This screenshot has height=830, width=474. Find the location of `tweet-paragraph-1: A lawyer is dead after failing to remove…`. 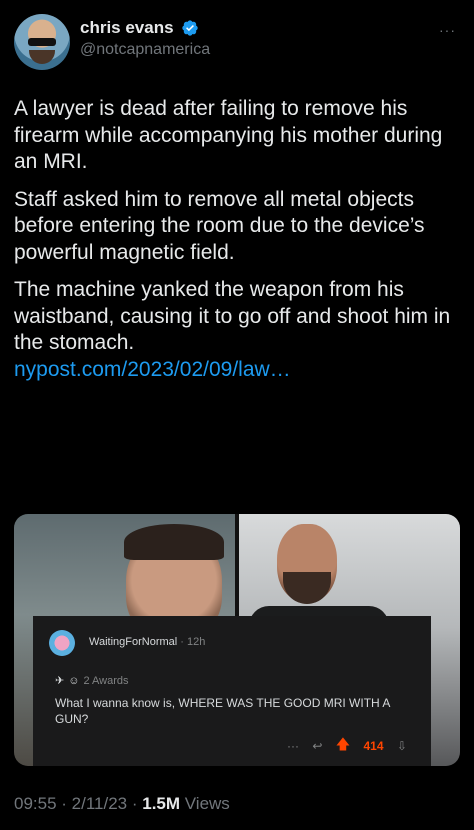

tweet-paragraph-1: A lawyer is dead after failing to remove… is located at coordinates (228, 135).